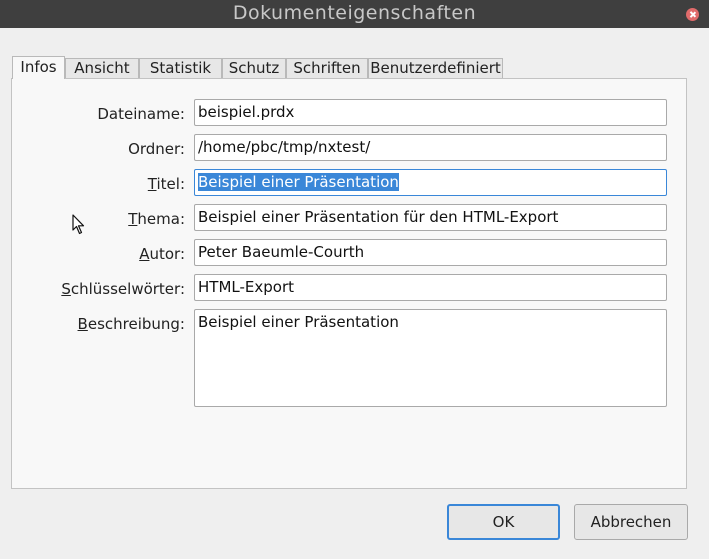 This screenshot has height=559, width=709. Describe the element at coordinates (430, 252) in the screenshot. I see `autor-field: Peter Baeumle-Courth` at that location.